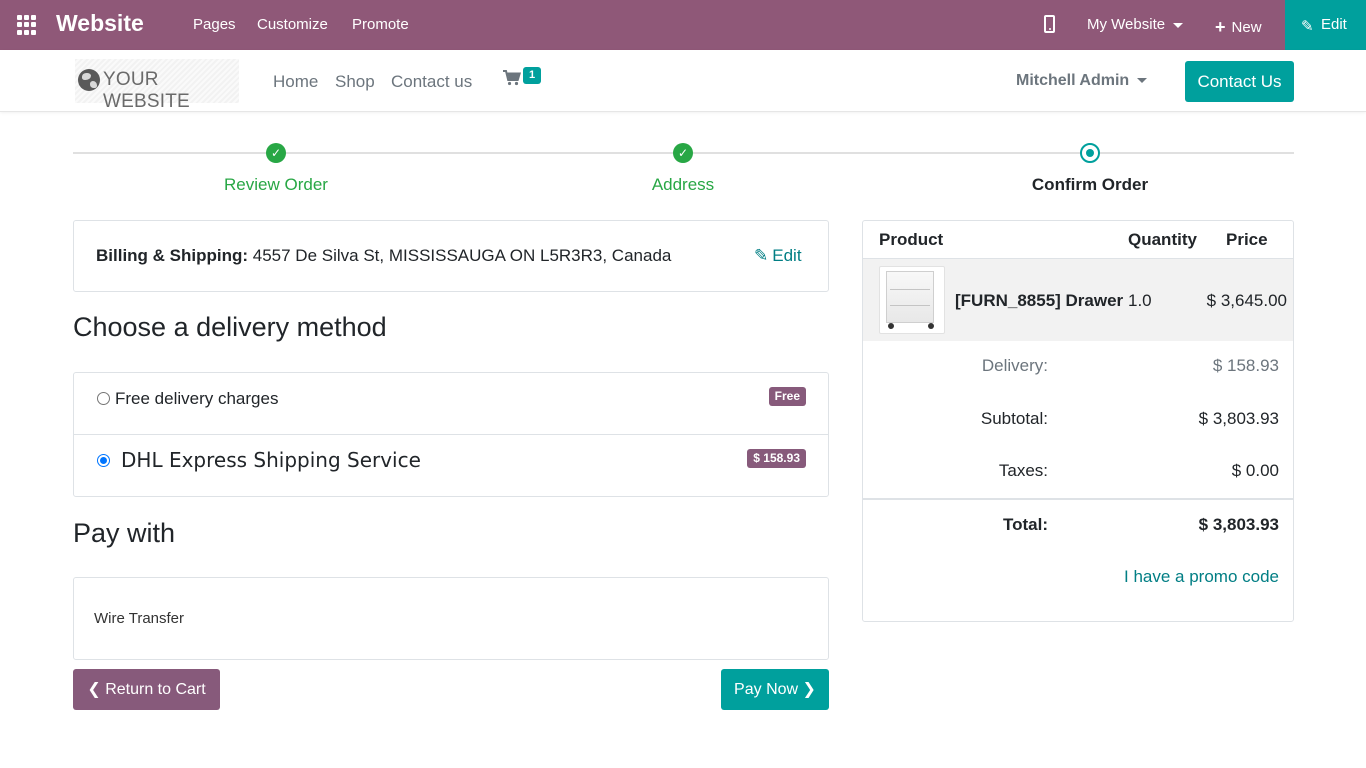  Describe the element at coordinates (1014, 365) in the screenshot. I see `delivery-label: Delivery:` at that location.